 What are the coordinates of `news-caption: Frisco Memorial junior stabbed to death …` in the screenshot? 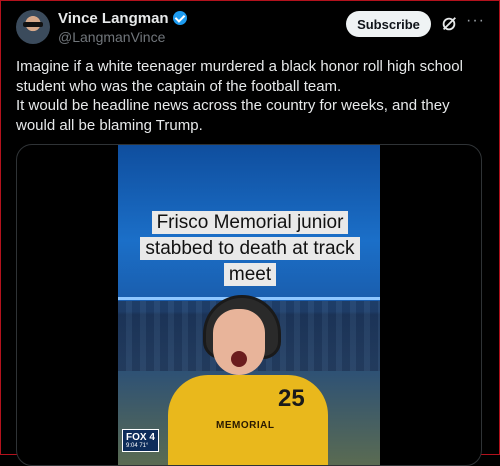 It's located at (250, 249).